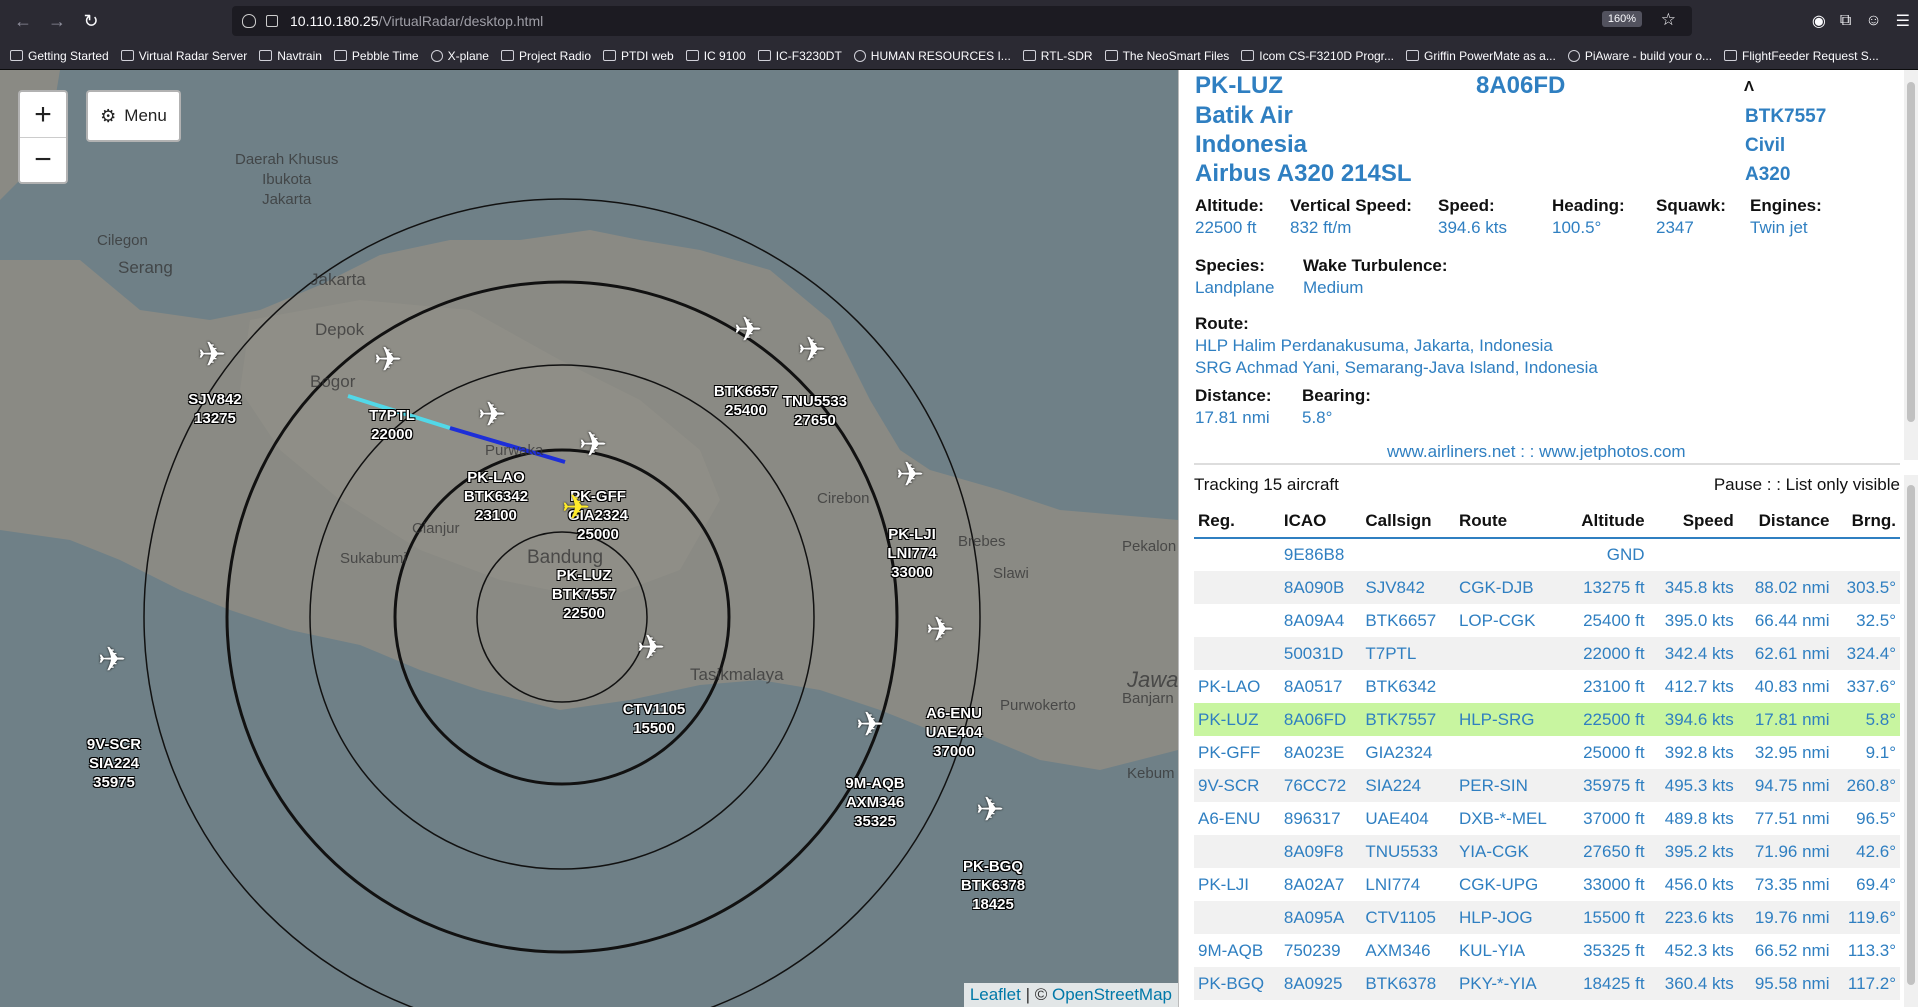 The width and height of the screenshot is (1918, 1007). I want to click on detail-scrollbar, so click(1911, 265).